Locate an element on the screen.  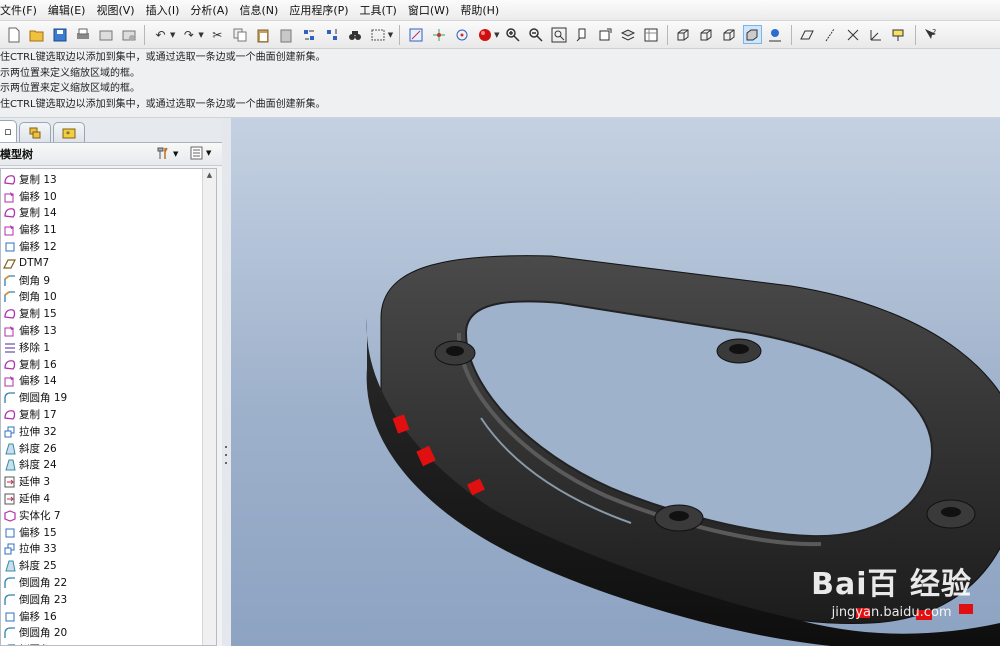
tree-item: 倒圆角 19 is located at coordinates (108, 397).